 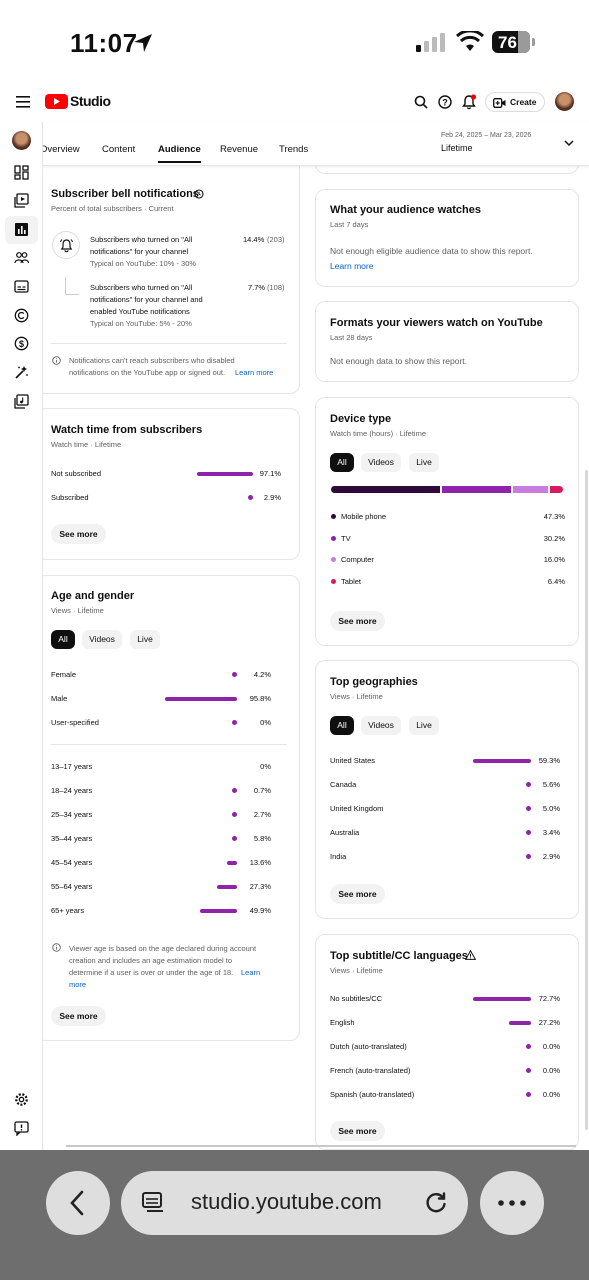 I want to click on copyright-icon, so click(x=21, y=315).